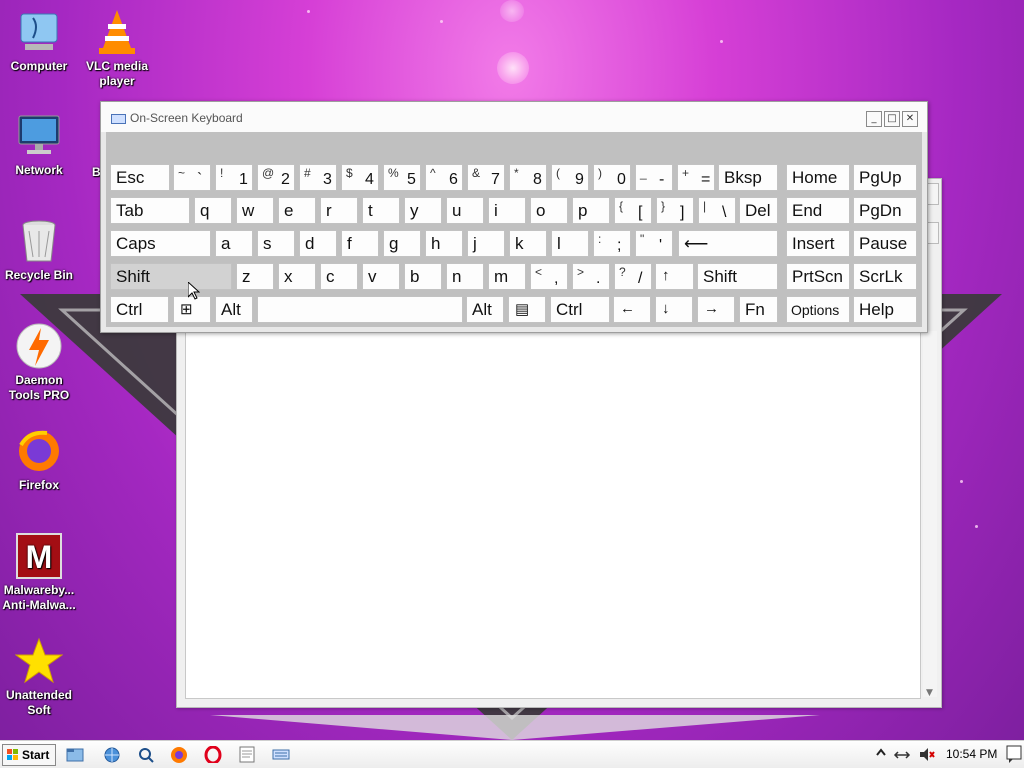 The width and height of the screenshot is (1024, 768). What do you see at coordinates (910, 119) in the screenshot?
I see `close-button: ✕` at bounding box center [910, 119].